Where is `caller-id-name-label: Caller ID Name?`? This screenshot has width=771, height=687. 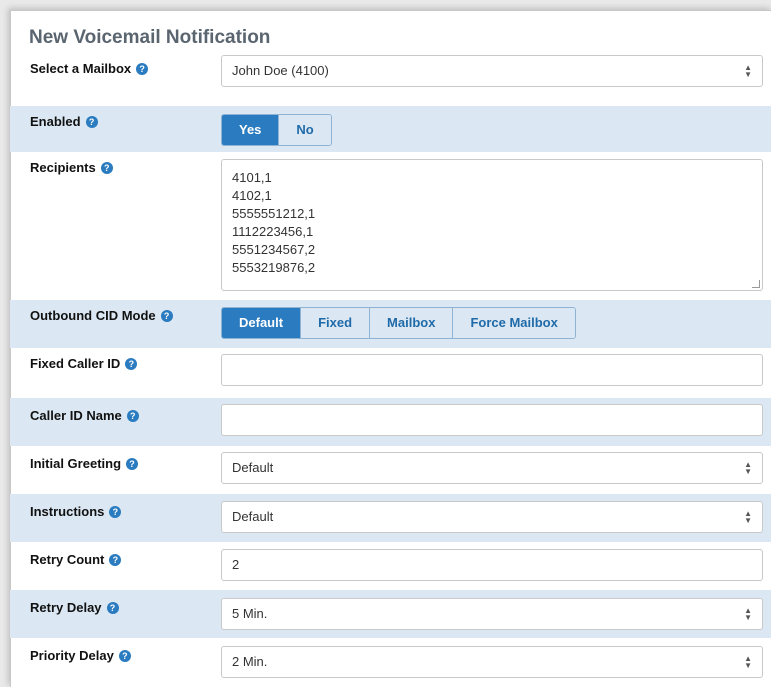 caller-id-name-label: Caller ID Name? is located at coordinates (84, 415).